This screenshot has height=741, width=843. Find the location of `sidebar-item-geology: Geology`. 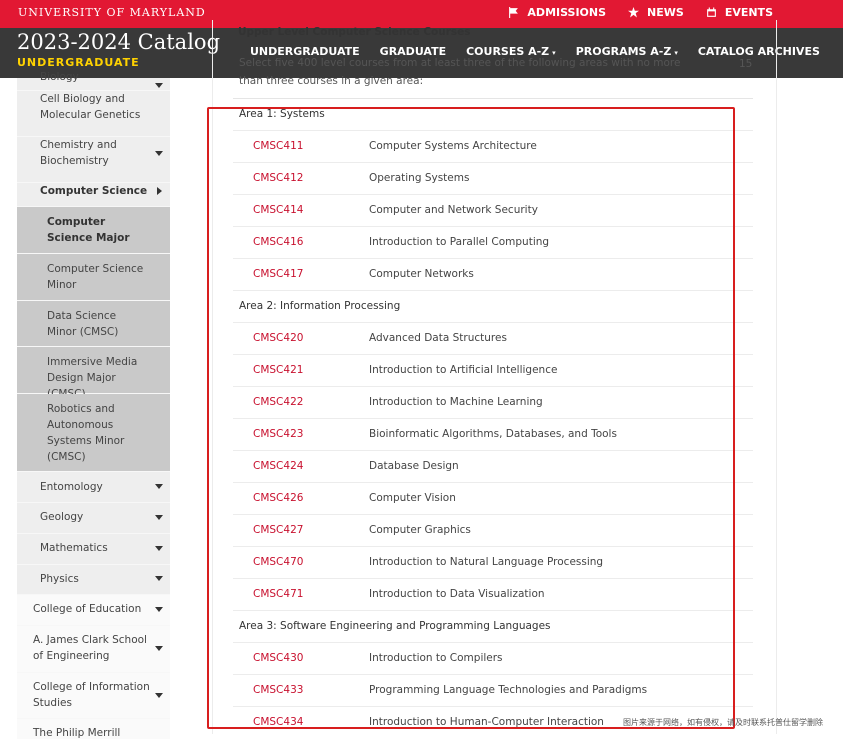

sidebar-item-geology: Geology is located at coordinates (93, 518).